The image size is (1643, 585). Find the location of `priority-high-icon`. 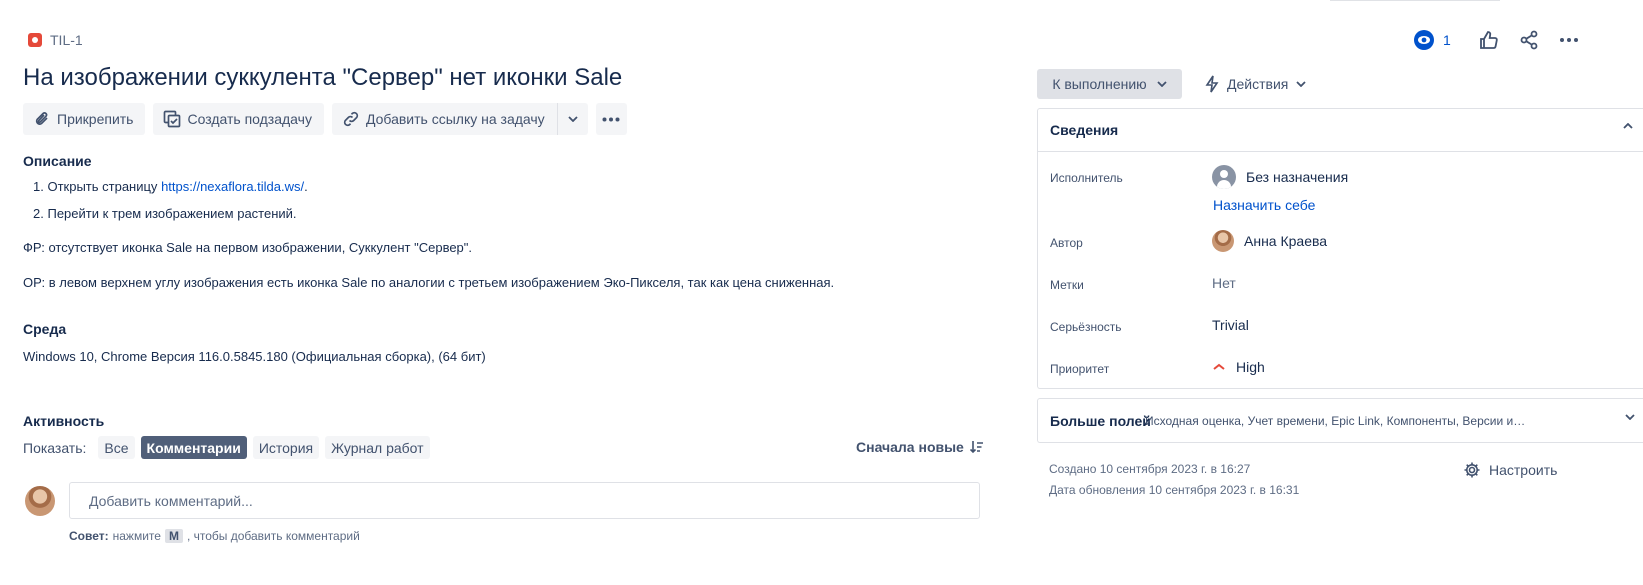

priority-high-icon is located at coordinates (1219, 366).